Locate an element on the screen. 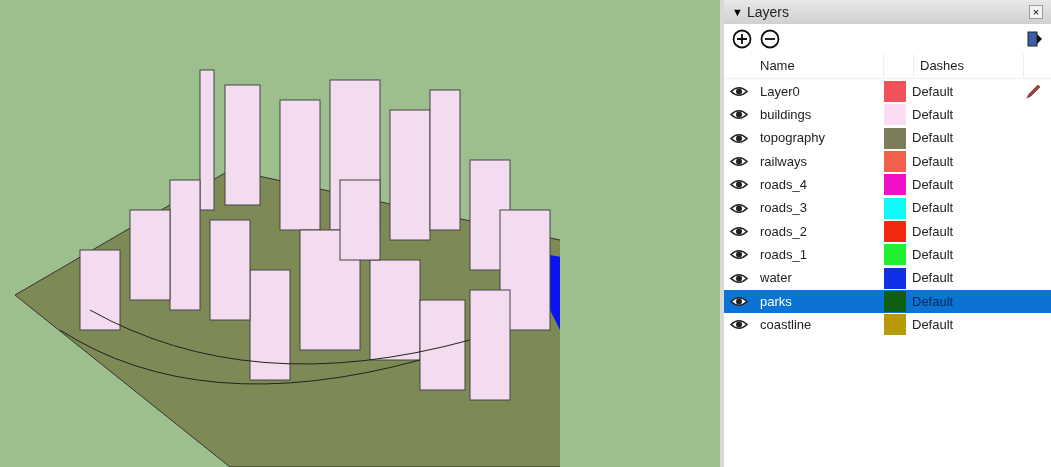  layer-name: roads_1 is located at coordinates (783, 254).